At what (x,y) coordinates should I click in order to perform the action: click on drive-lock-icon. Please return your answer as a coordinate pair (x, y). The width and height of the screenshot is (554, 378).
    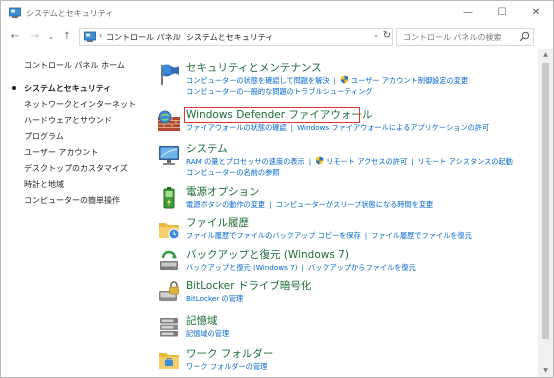
    Looking at the image, I should click on (169, 291).